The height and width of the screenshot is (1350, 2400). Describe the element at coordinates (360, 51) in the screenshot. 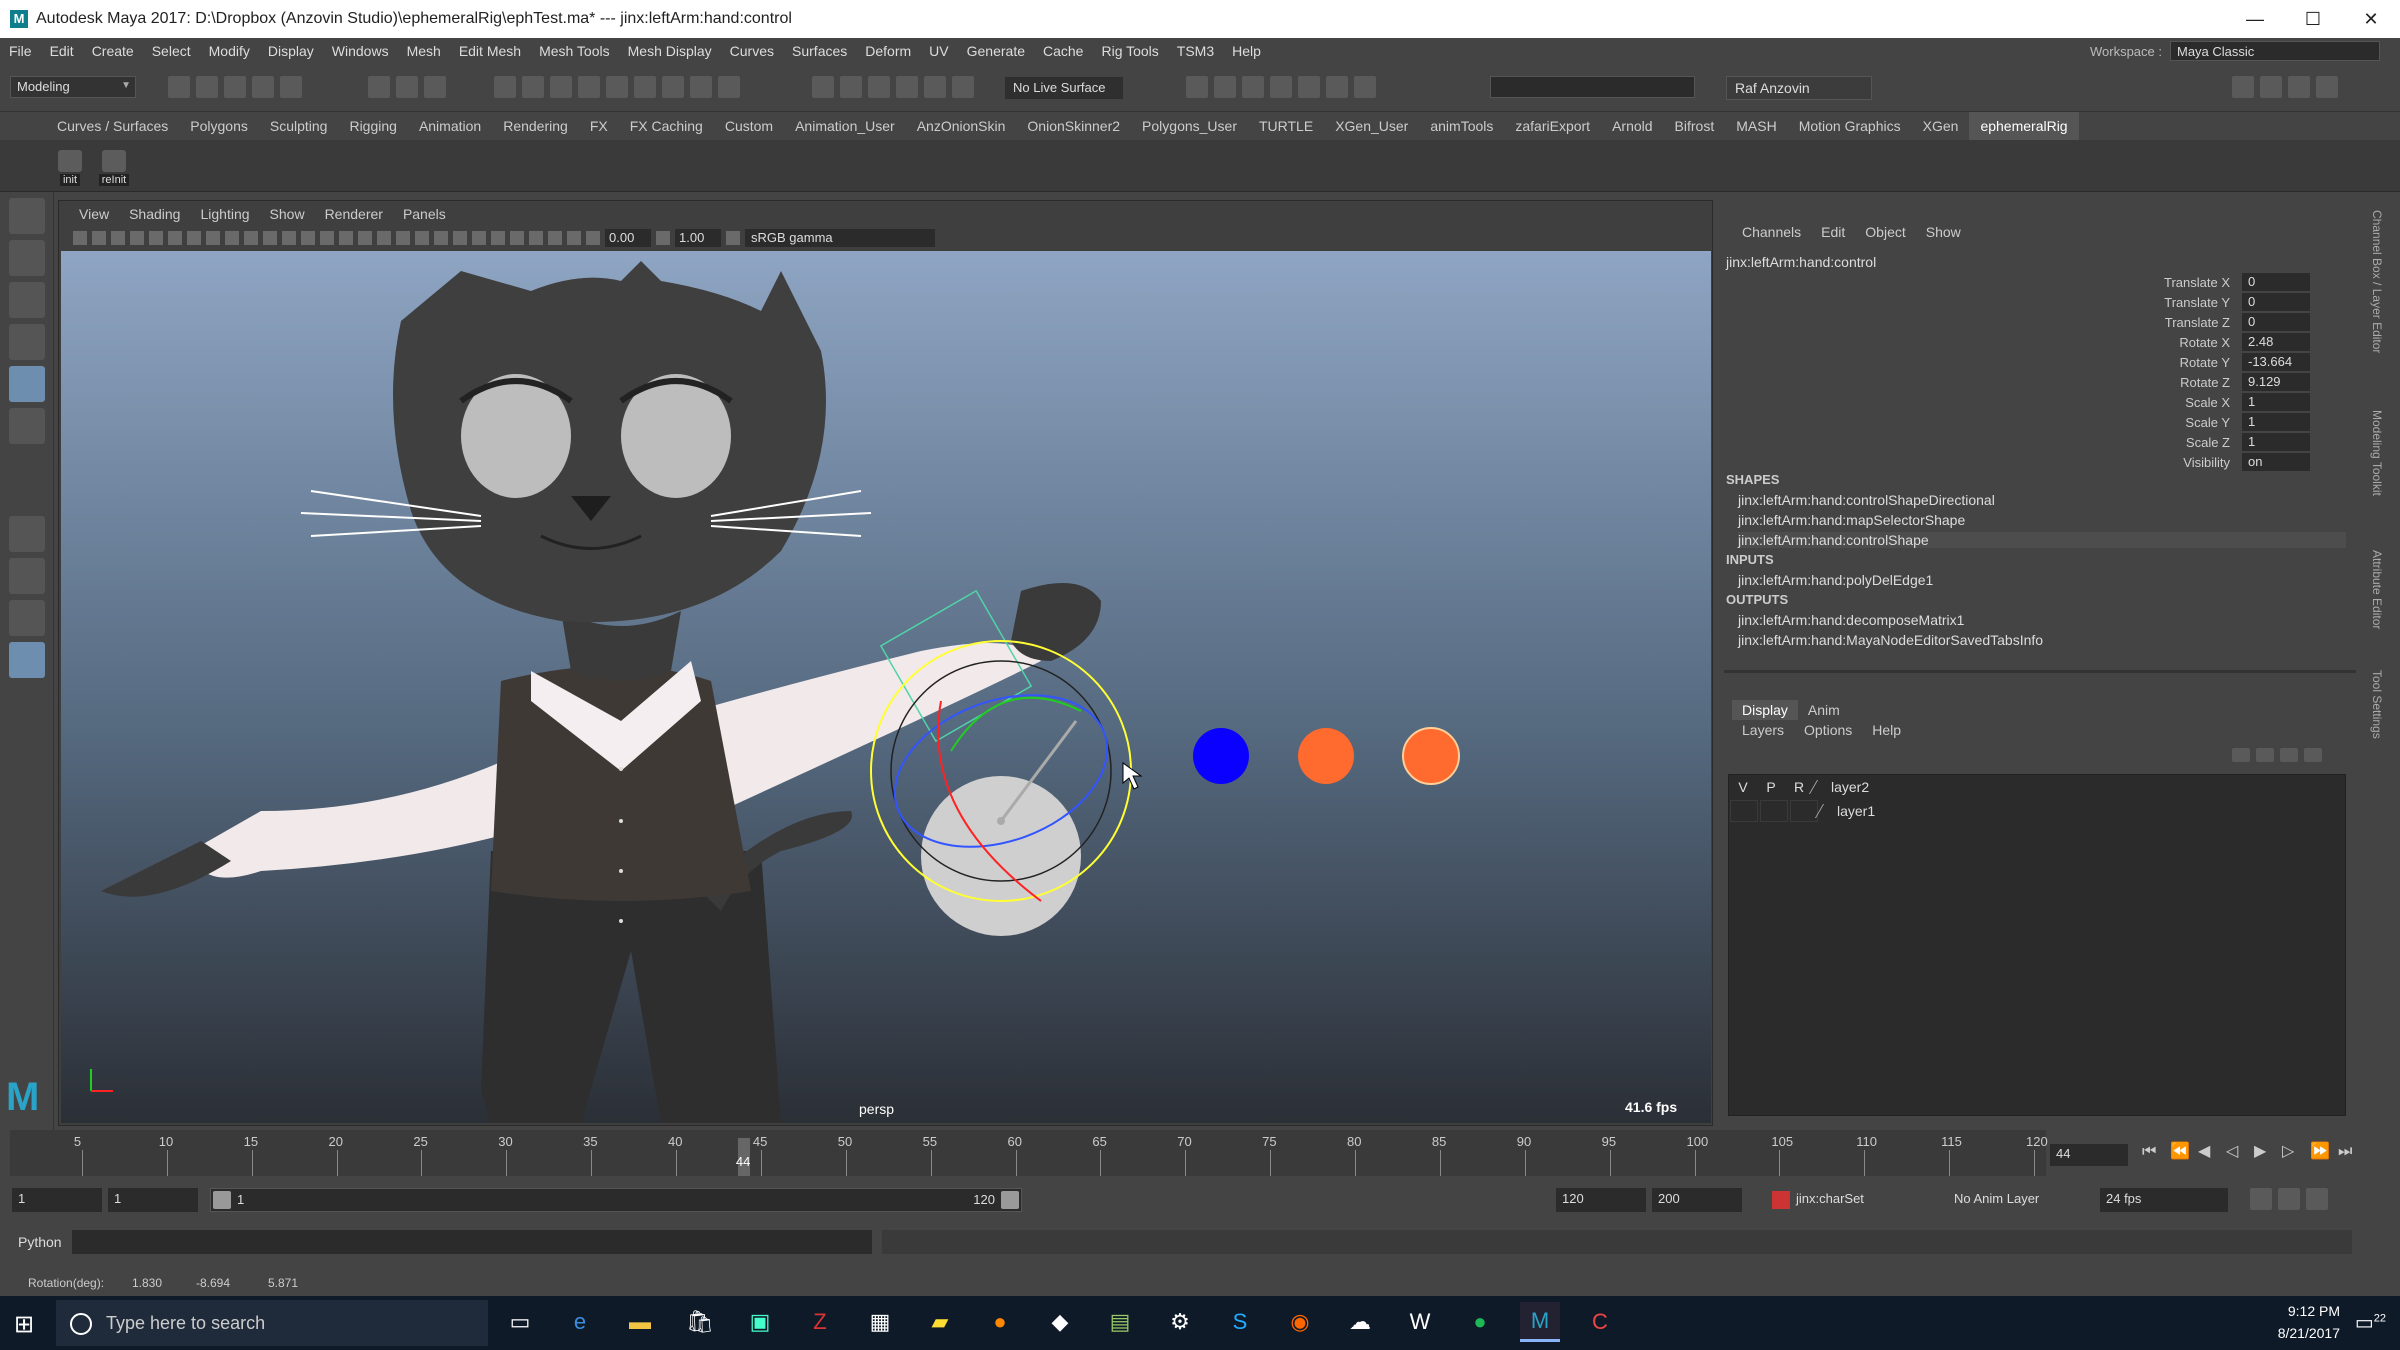

I see `menu-windows: Windows` at that location.